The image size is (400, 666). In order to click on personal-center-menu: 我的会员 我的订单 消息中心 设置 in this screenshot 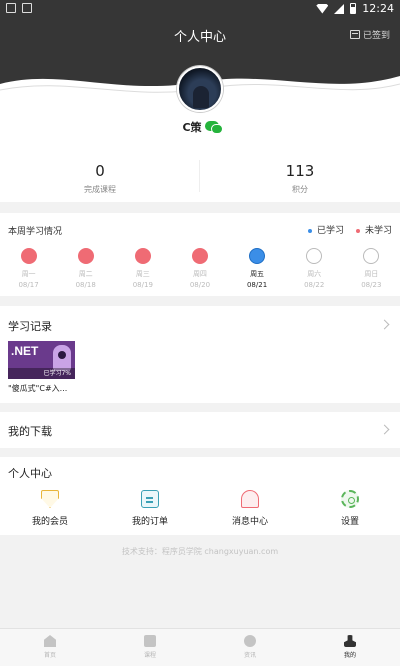, I will do `click(200, 508)`.